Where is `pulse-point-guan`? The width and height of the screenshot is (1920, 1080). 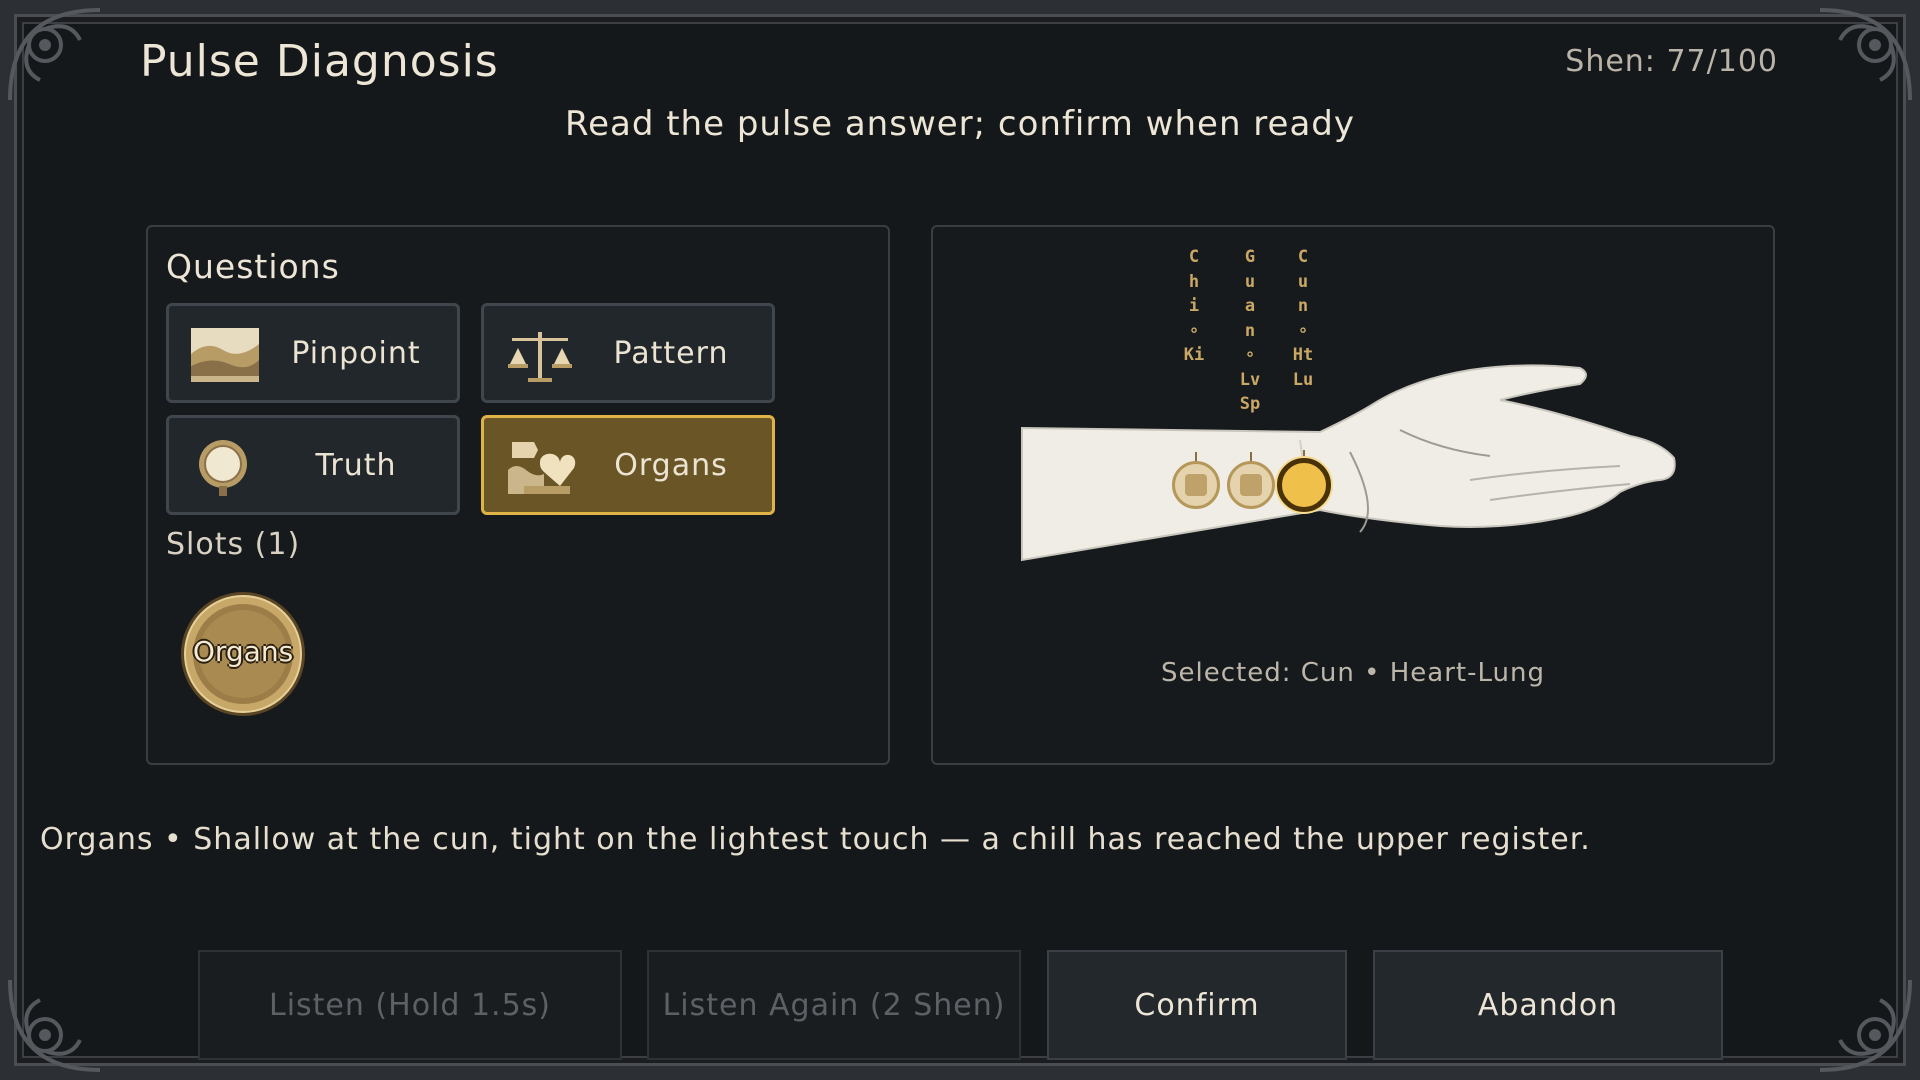
pulse-point-guan is located at coordinates (1251, 485).